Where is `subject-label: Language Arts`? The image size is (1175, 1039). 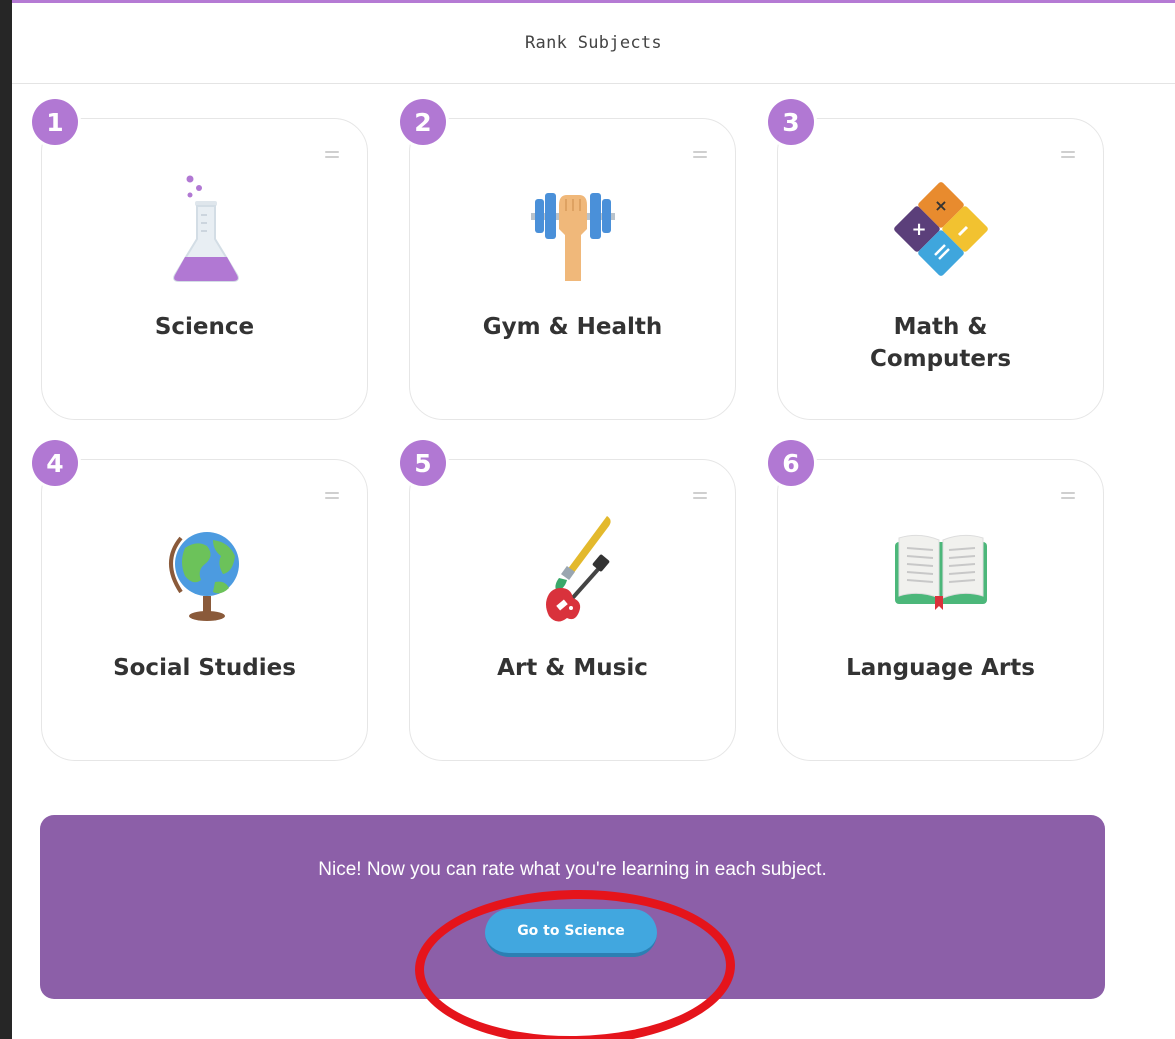
subject-label: Language Arts is located at coordinates (940, 668).